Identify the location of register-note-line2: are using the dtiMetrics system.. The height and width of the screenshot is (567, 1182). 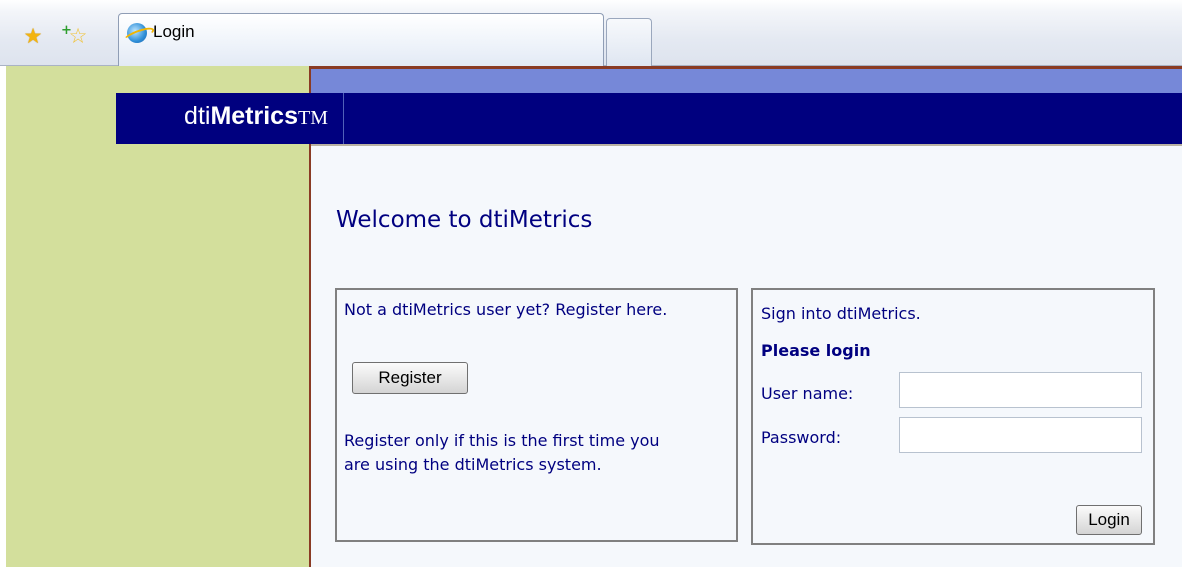
(473, 464).